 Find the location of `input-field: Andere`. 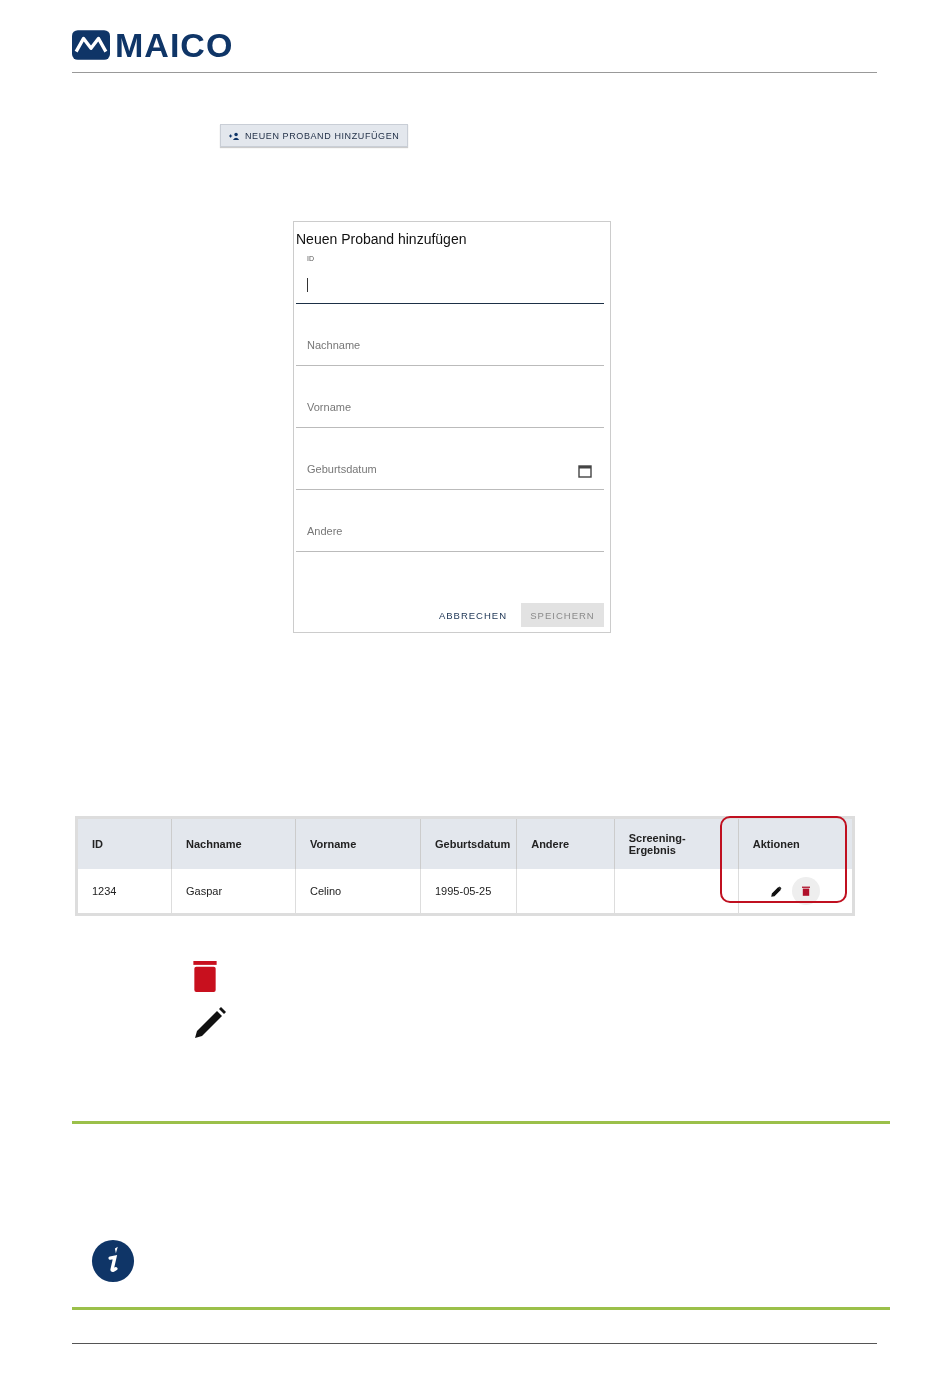

input-field: Andere is located at coordinates (450, 521).